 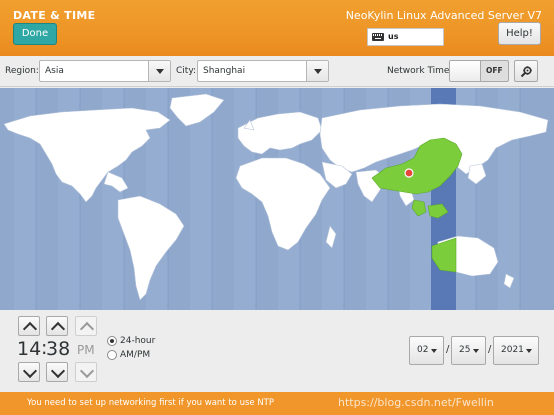 What do you see at coordinates (494, 70) in the screenshot?
I see `network-time-state: OFF` at bounding box center [494, 70].